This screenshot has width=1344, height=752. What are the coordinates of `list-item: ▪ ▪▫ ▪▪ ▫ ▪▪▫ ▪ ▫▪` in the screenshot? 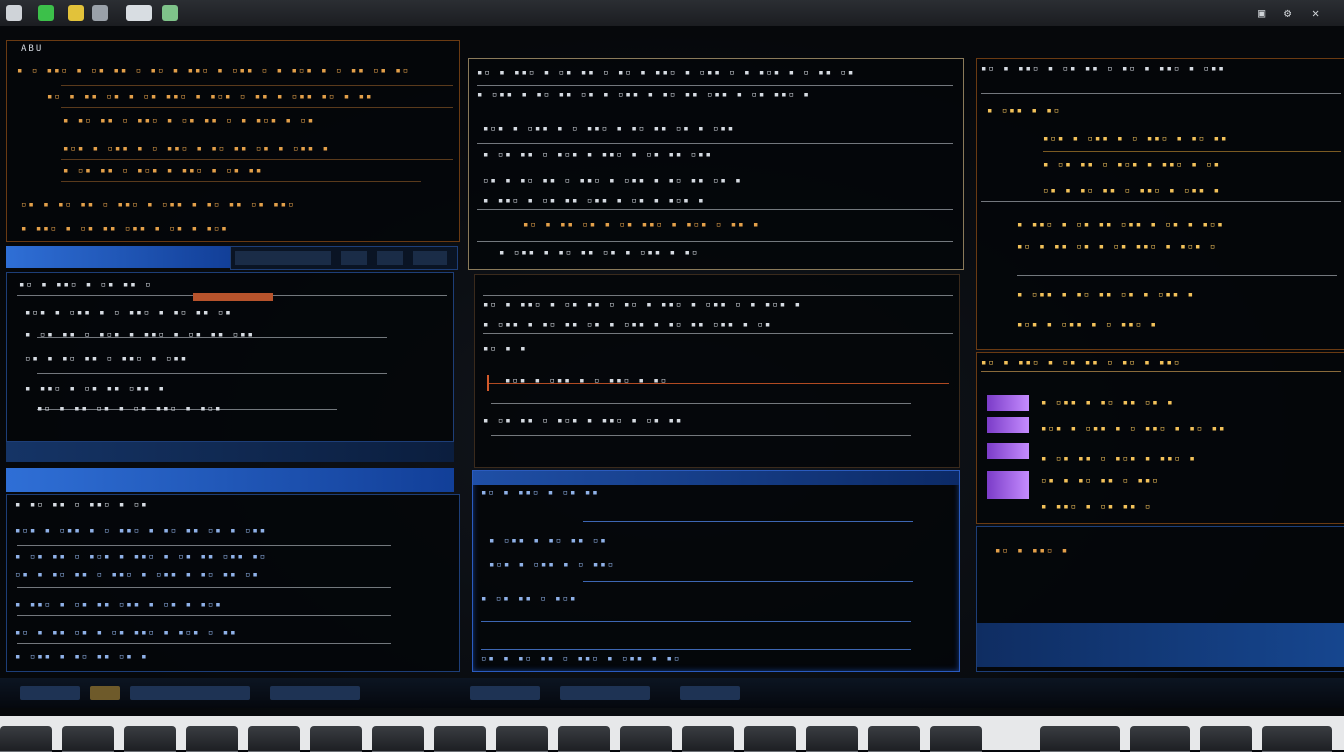 It's located at (130, 505).